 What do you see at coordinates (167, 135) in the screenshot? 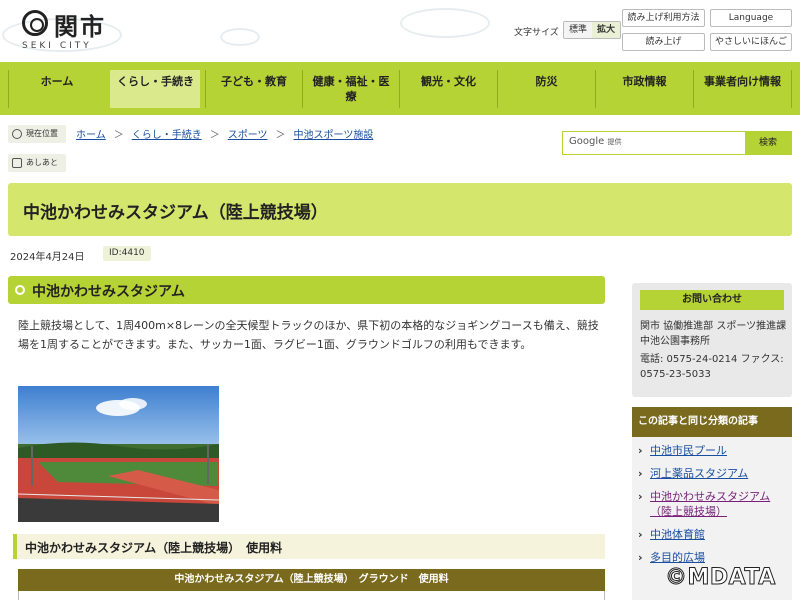
I see `breadcrumb-living: くらし・手続き` at bounding box center [167, 135].